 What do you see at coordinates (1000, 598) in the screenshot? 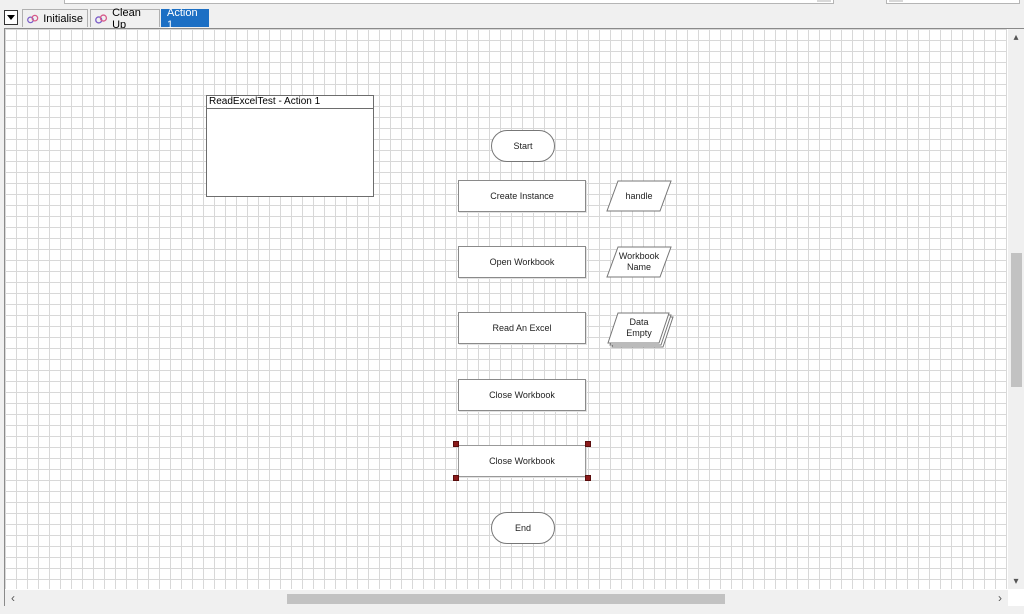
I see `scroll-right-icon: ›` at bounding box center [1000, 598].